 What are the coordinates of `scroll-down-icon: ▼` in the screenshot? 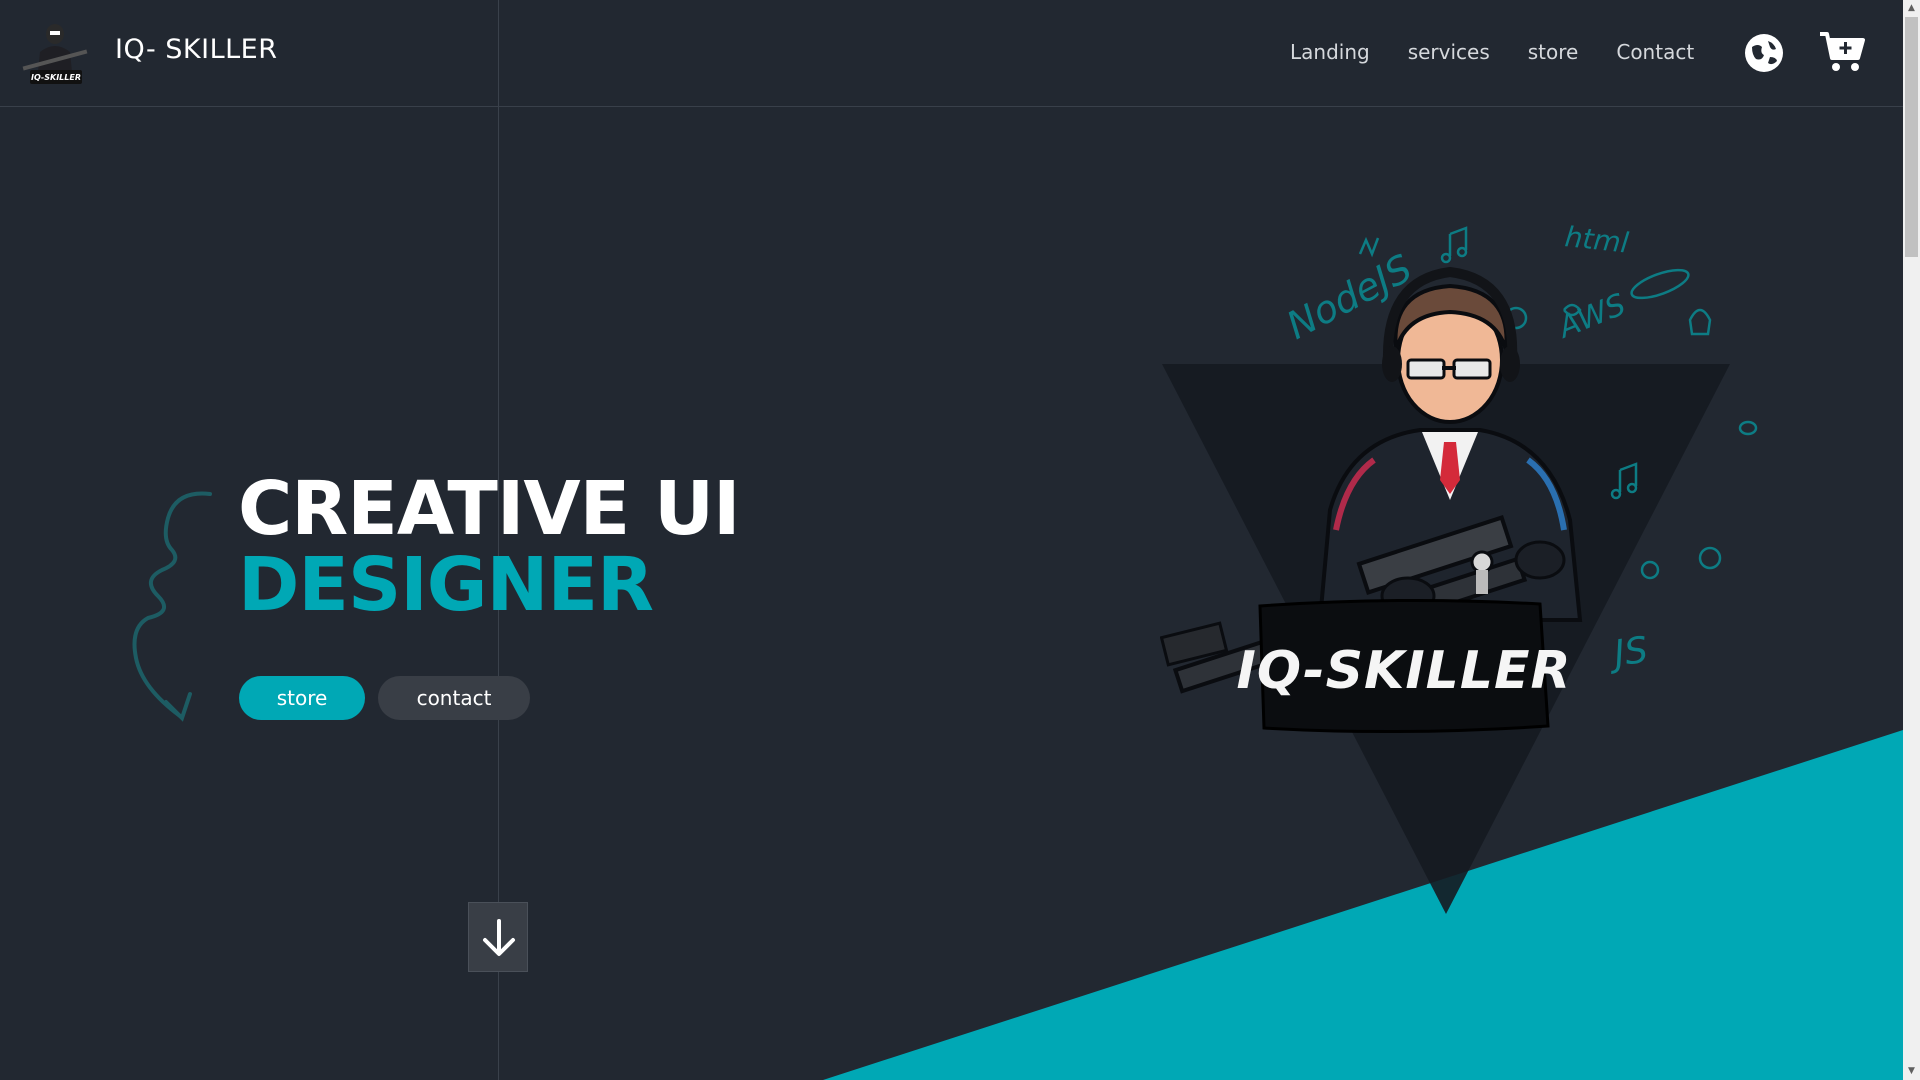 It's located at (1911, 1071).